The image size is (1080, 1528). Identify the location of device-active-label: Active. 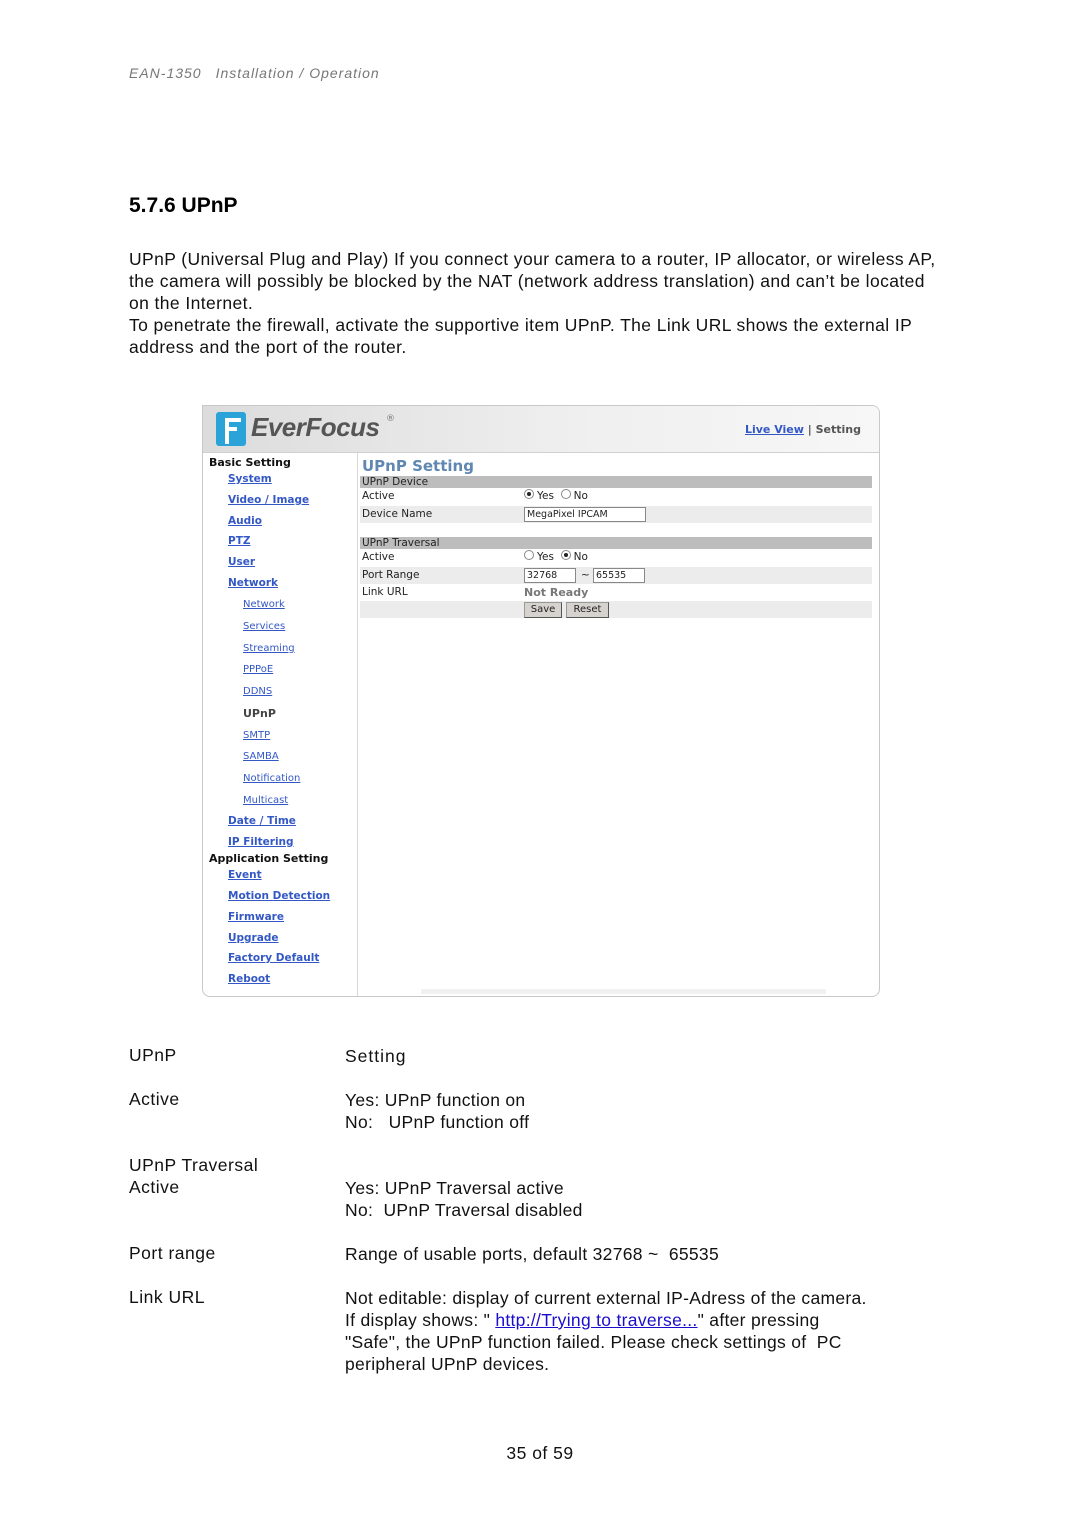
(378, 496).